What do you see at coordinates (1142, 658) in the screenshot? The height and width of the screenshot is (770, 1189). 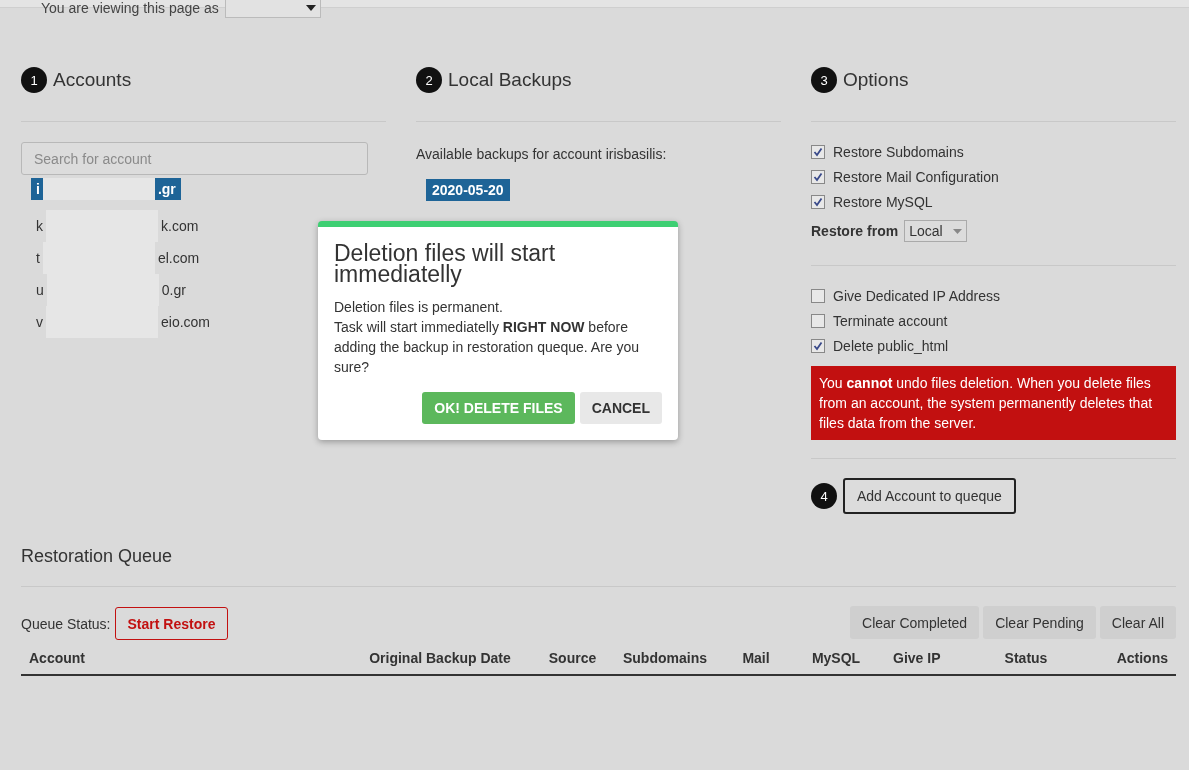 I see `column-header: Actions` at bounding box center [1142, 658].